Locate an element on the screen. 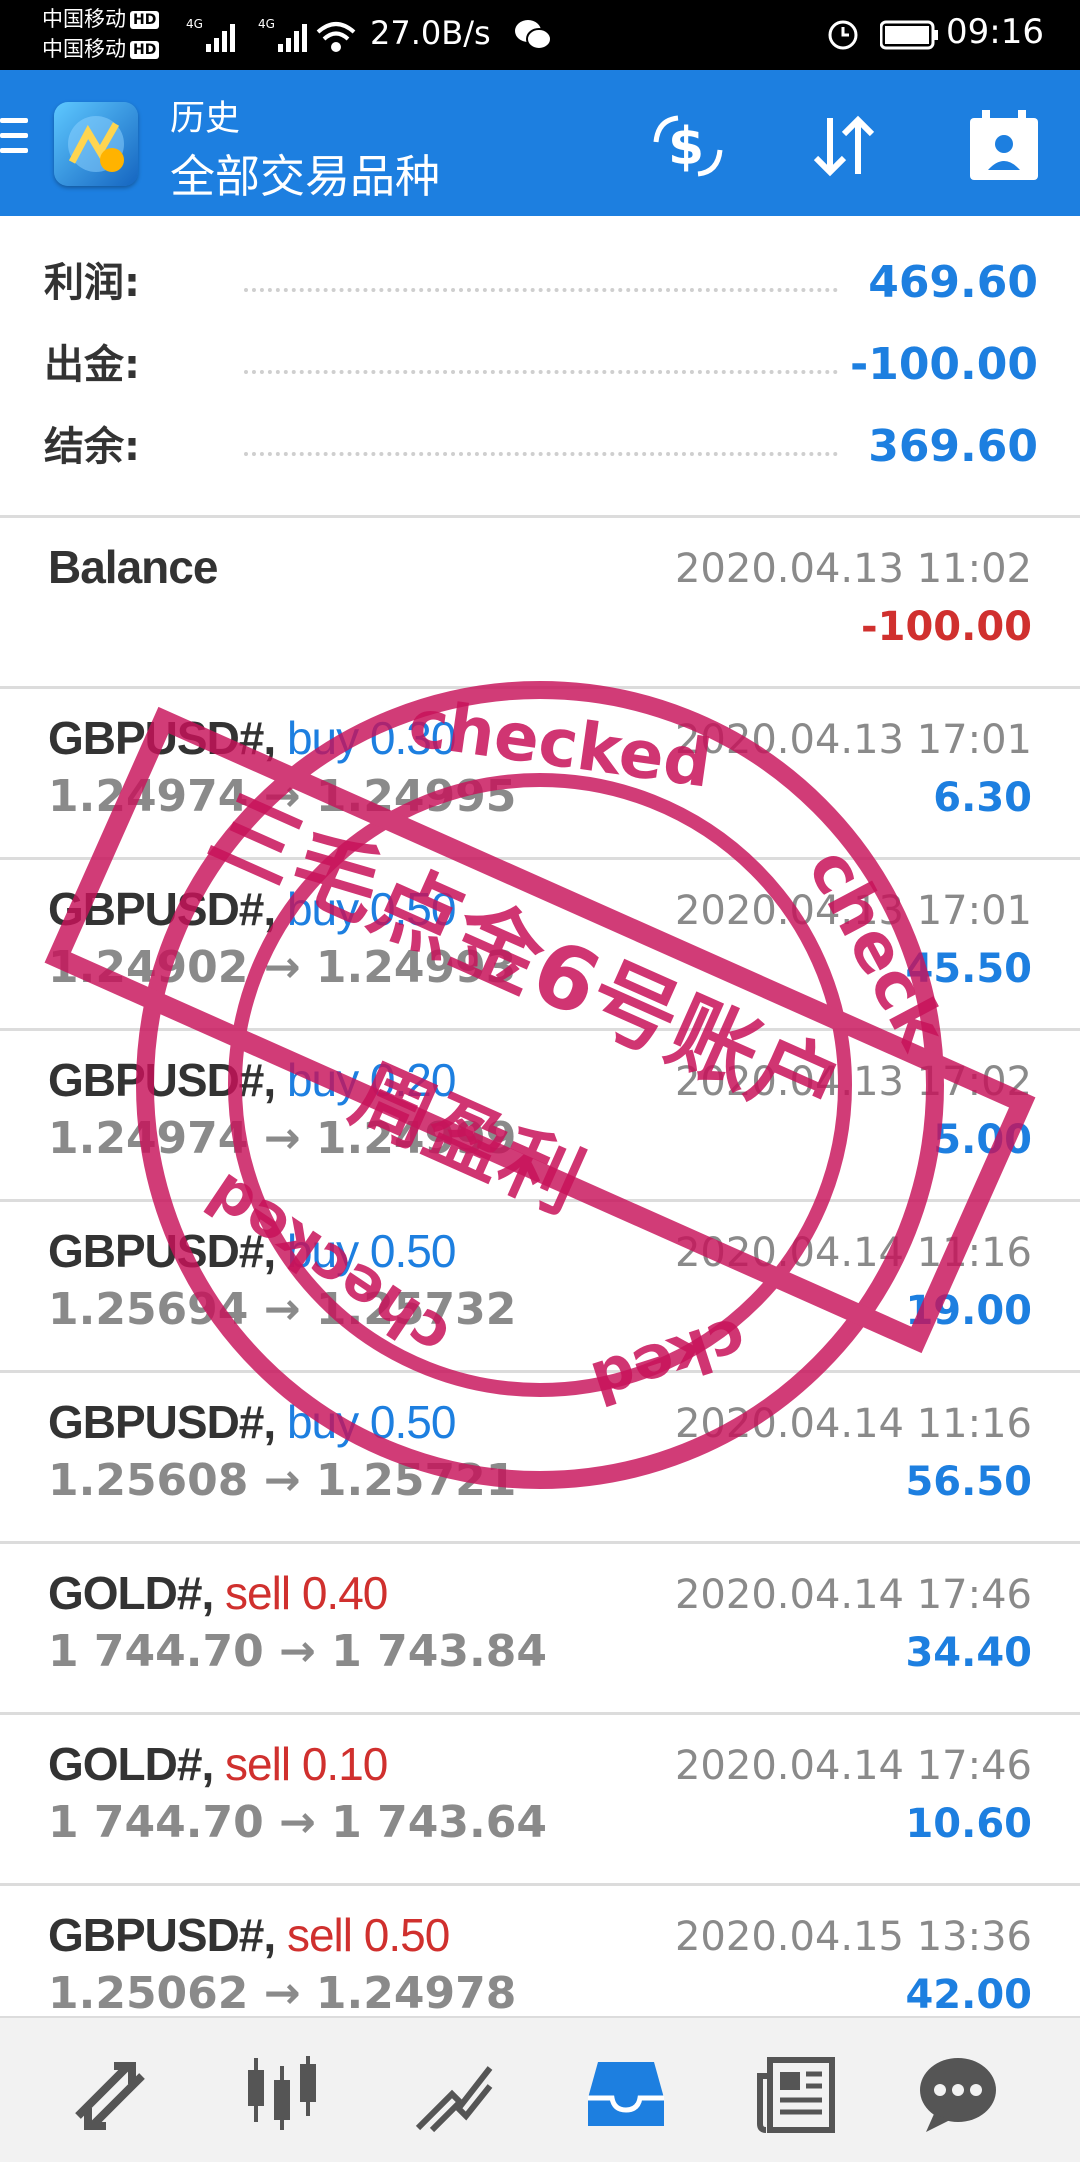 The image size is (1080, 2162). trade-time: 2020.04.13 17:01 is located at coordinates (853, 740).